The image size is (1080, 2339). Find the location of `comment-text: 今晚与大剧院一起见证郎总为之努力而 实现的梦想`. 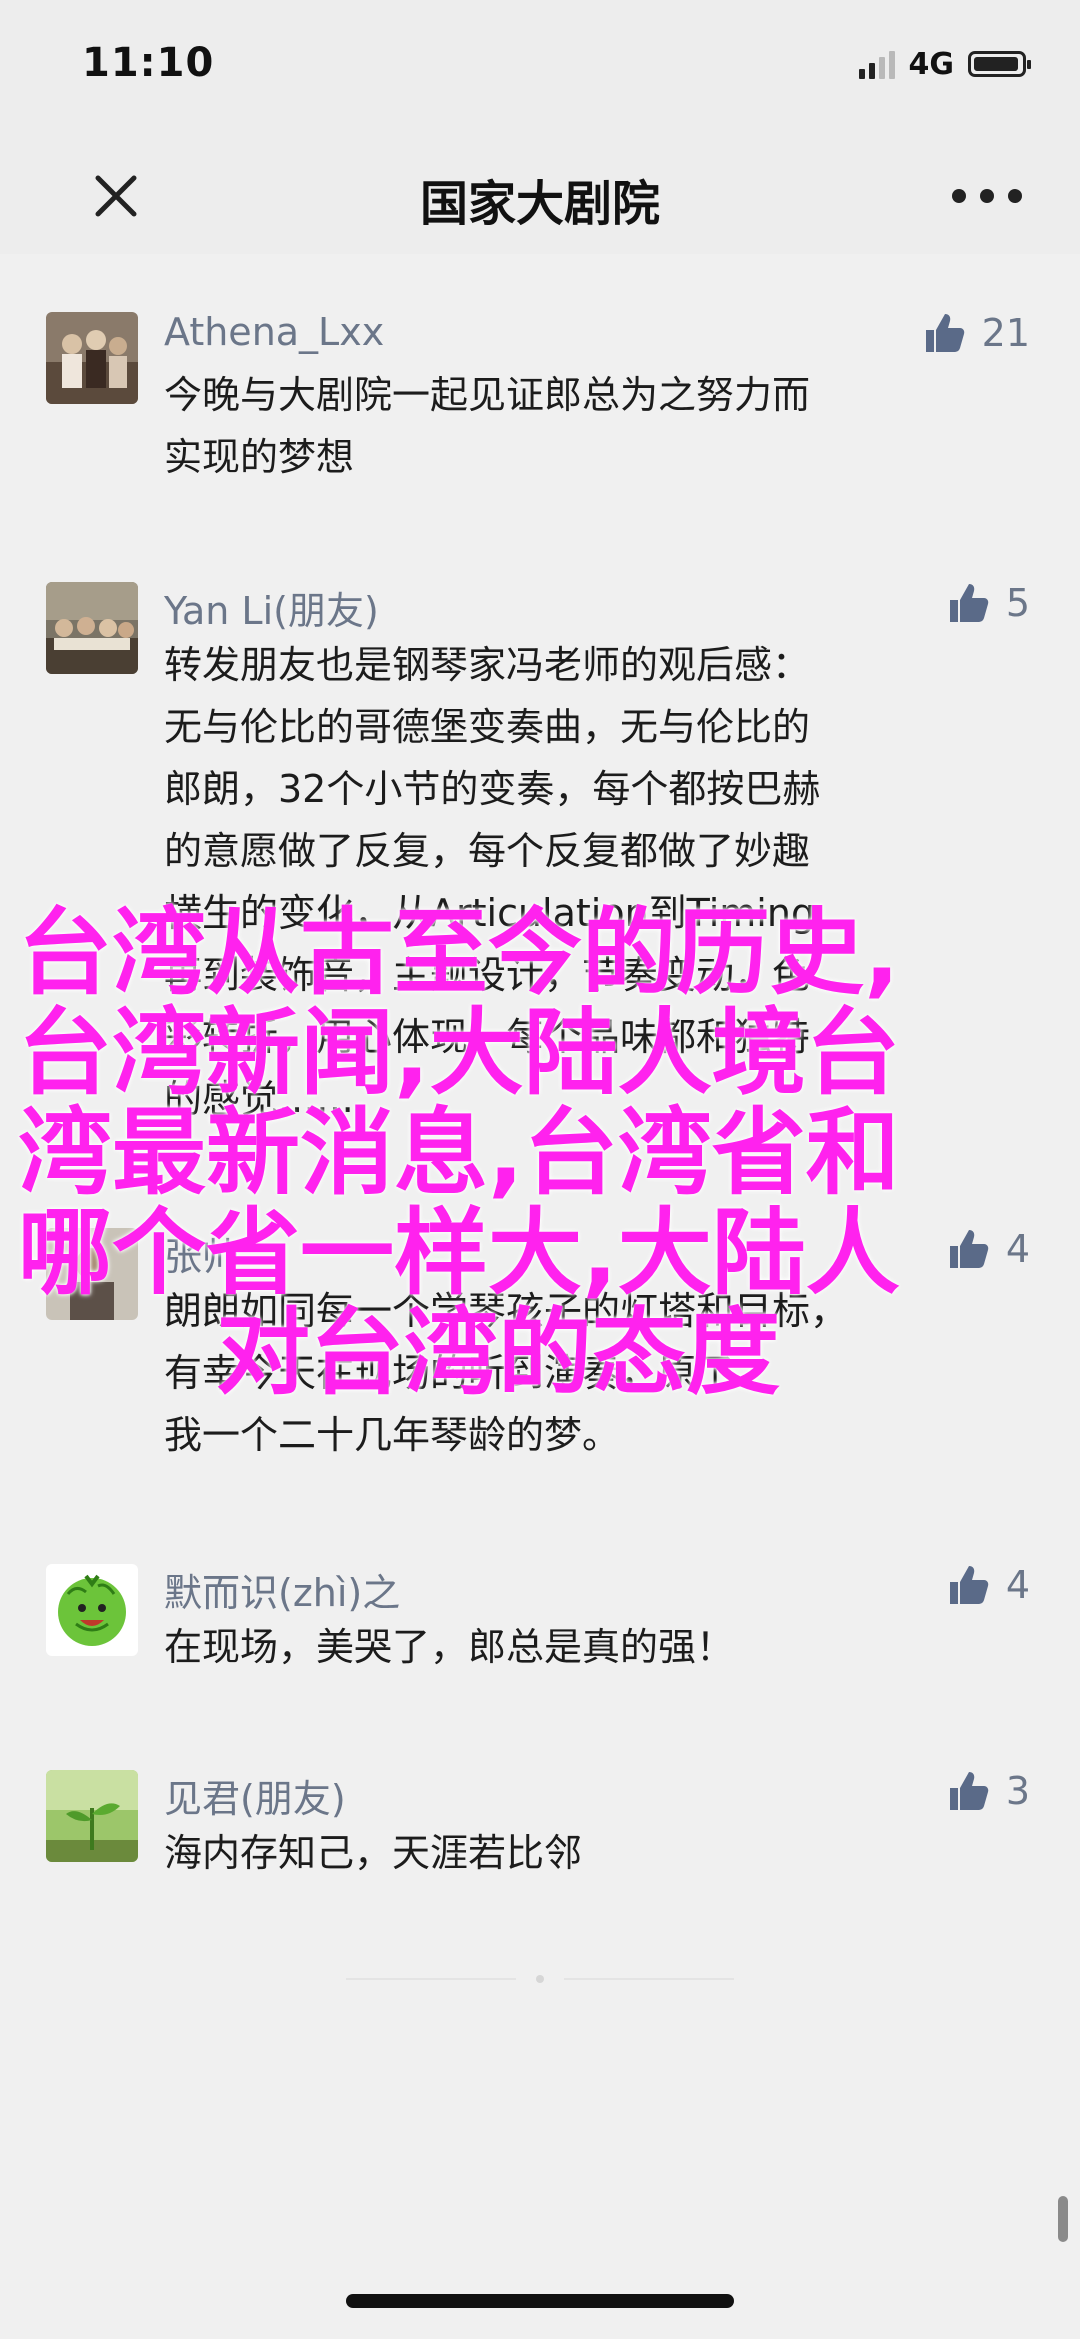

comment-text: 今晚与大剧院一起见证郎总为之努力而 实现的梦想 is located at coordinates (487, 426).